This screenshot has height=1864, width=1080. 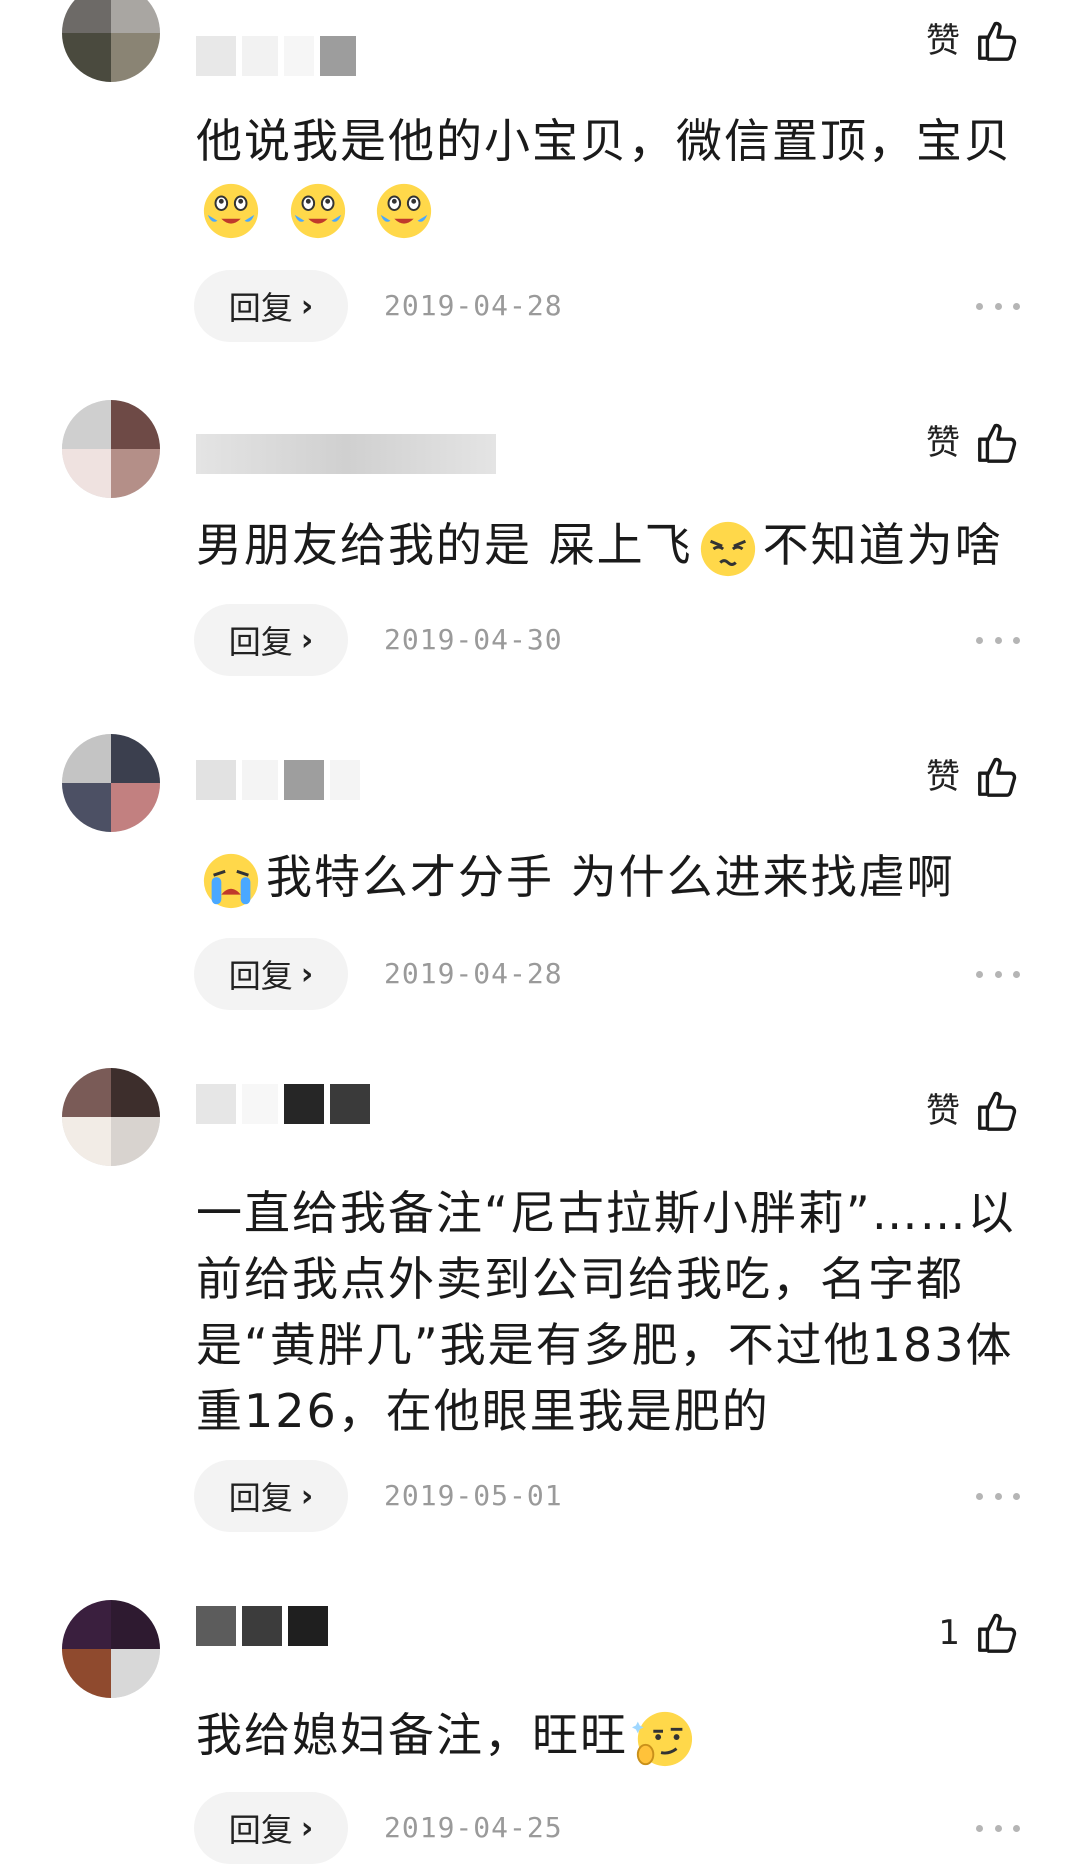 What do you see at coordinates (412, 1735) in the screenshot?
I see `comment-text-content: 我给媳妇备注，旺旺` at bounding box center [412, 1735].